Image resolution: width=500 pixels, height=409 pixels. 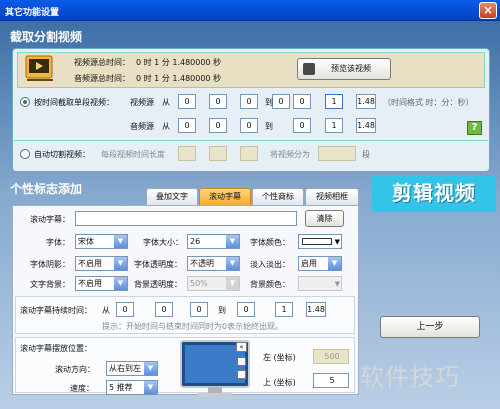 I want to click on audio-to-h: 0, so click(x=302, y=125).